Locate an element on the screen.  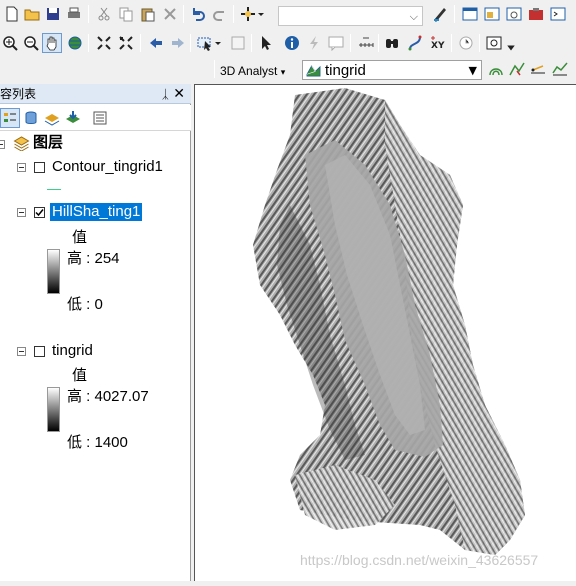
chevron-down-icon: ▼ is located at coordinates (472, 70).